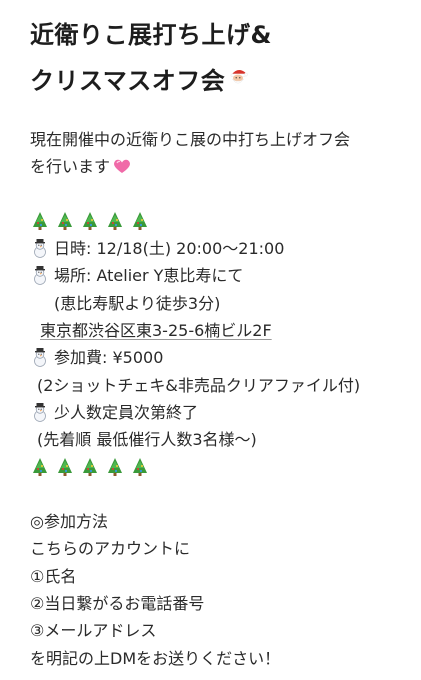 This screenshot has width=421, height=680. I want to click on how-to-item-3: ③メールアドレス, so click(93, 631).